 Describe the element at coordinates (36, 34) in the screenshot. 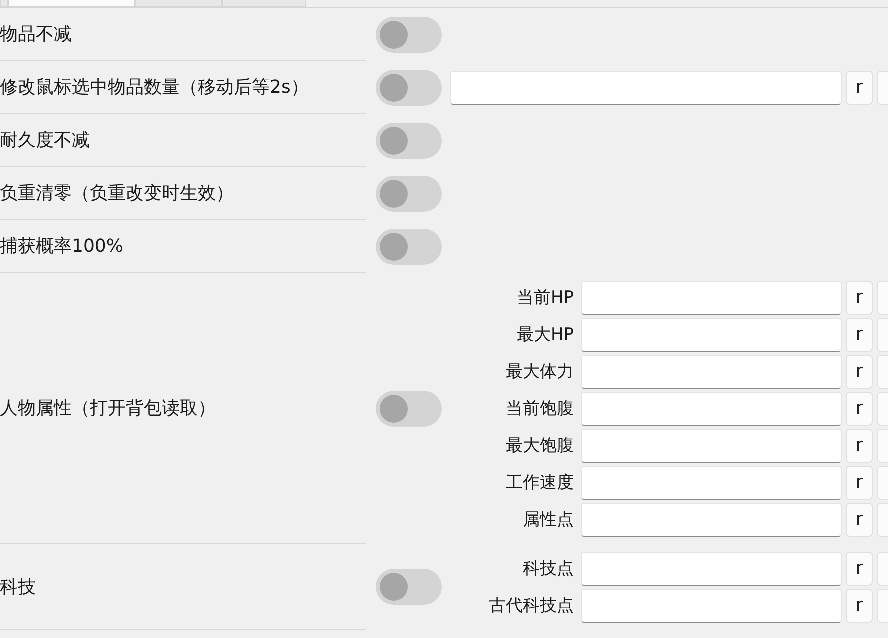

I see `option-label: 物品不减` at that location.